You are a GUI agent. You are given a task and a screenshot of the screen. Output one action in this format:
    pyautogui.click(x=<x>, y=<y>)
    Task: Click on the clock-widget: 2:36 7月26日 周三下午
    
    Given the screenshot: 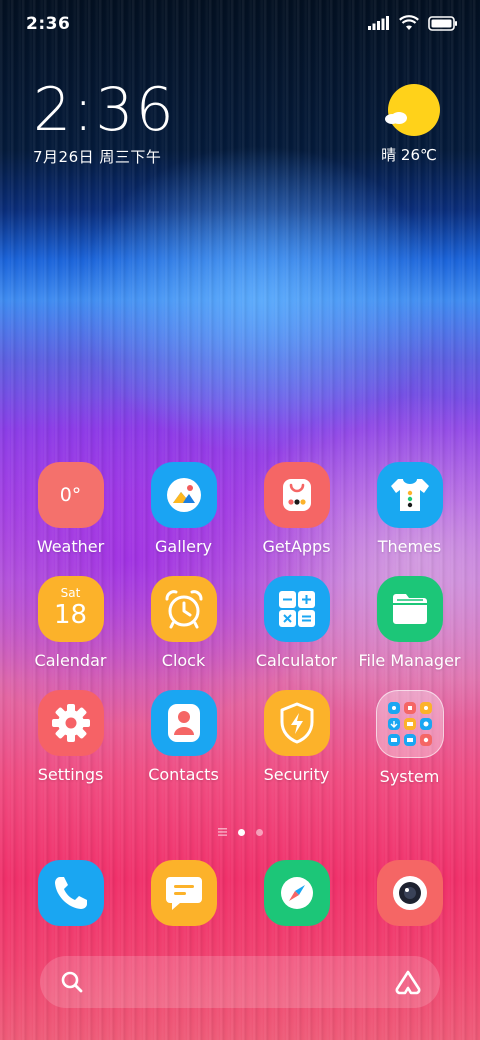 What is the action you would take?
    pyautogui.click(x=104, y=122)
    